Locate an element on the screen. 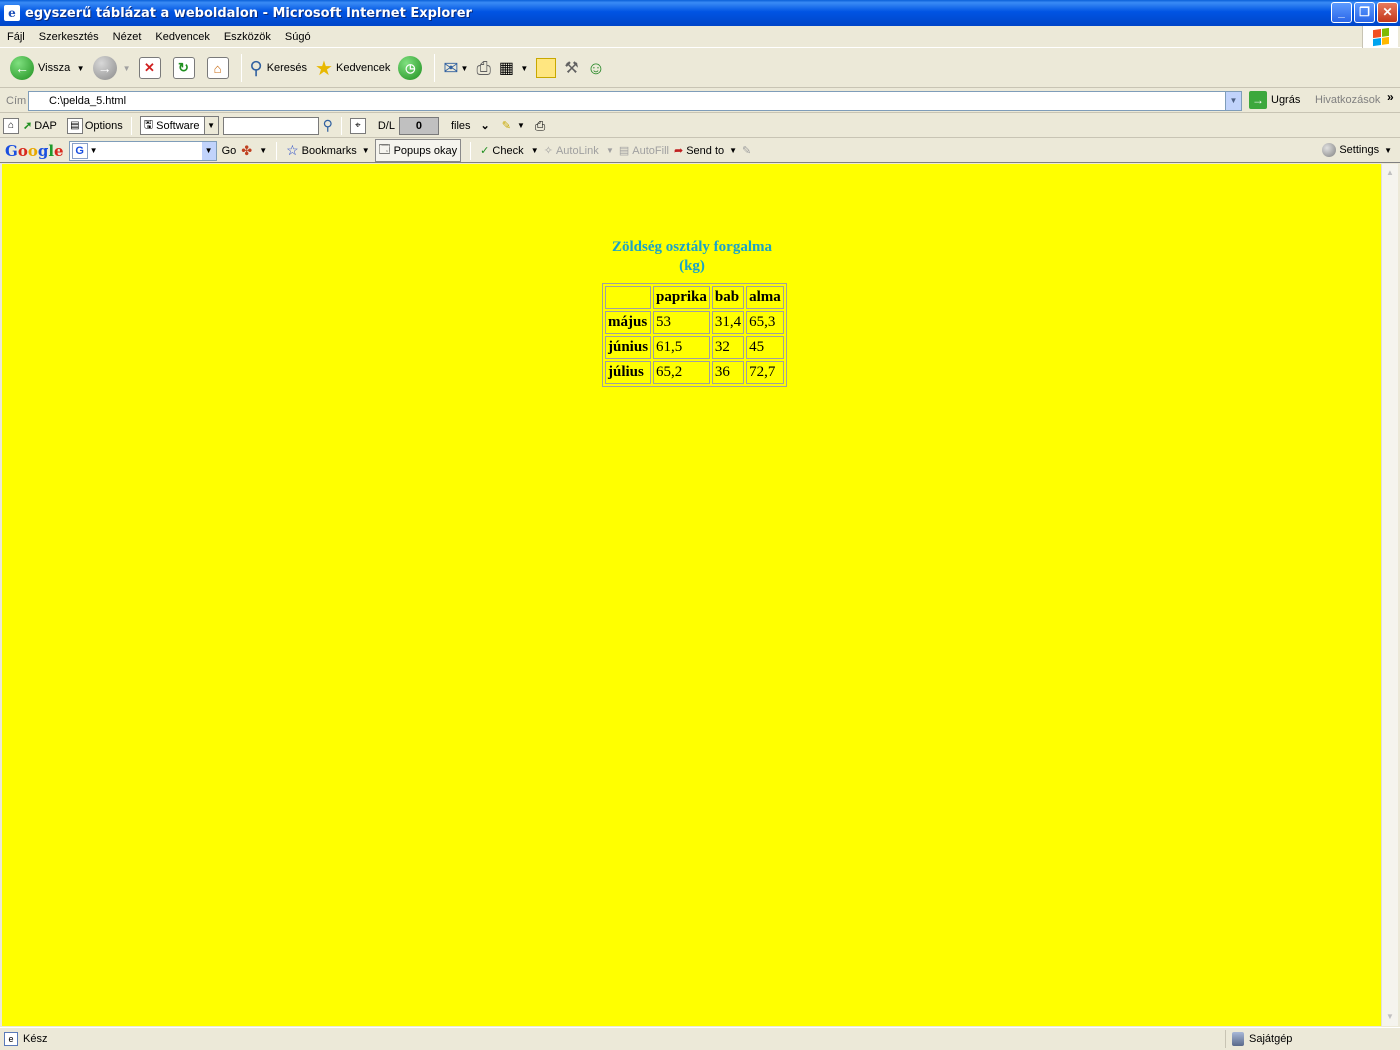 Image resolution: width=1400 pixels, height=1050 pixels. mail-dropdown-icon: ▼ is located at coordinates (465, 68).